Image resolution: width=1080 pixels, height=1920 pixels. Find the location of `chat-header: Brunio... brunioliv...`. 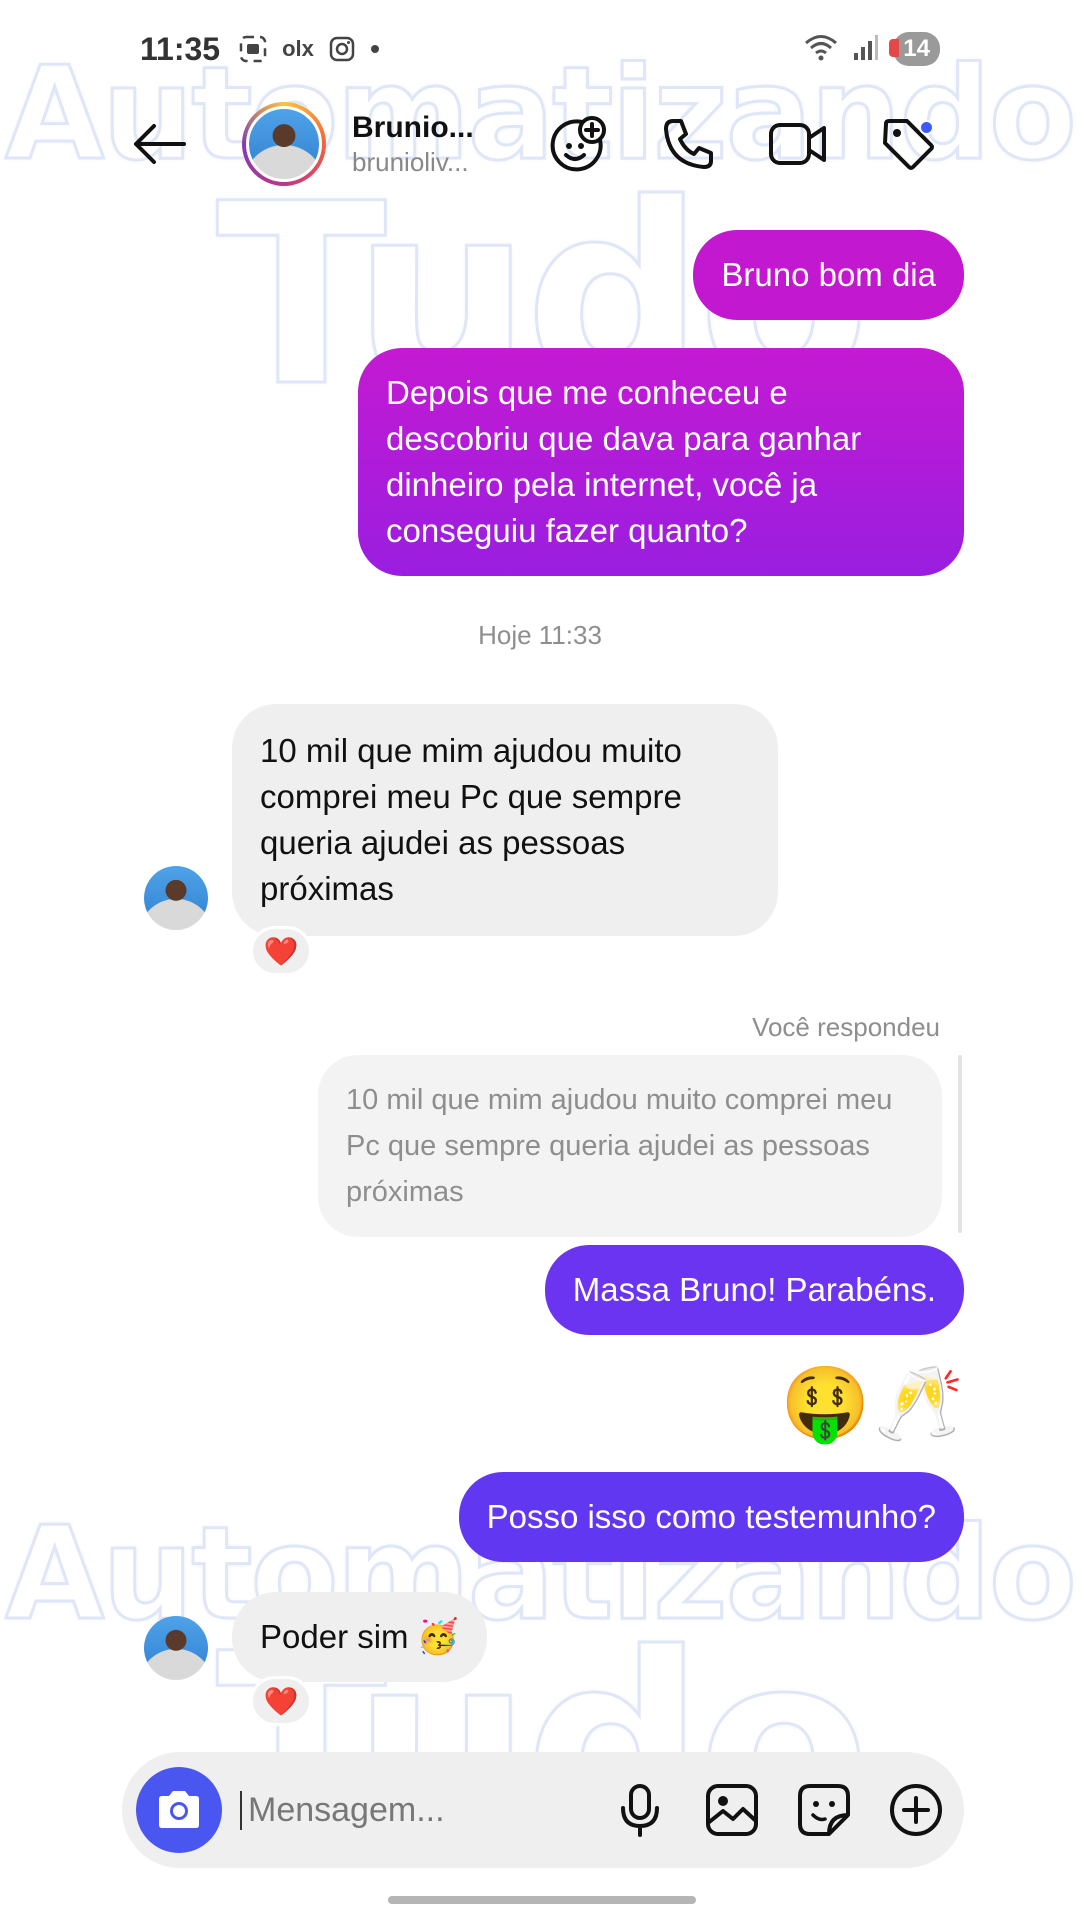

chat-header: Brunio... brunioliv... is located at coordinates (535, 144).